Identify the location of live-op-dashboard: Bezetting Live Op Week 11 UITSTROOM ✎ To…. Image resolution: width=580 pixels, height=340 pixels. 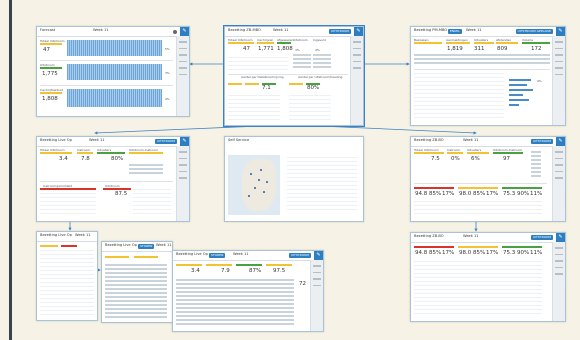
(113, 179).